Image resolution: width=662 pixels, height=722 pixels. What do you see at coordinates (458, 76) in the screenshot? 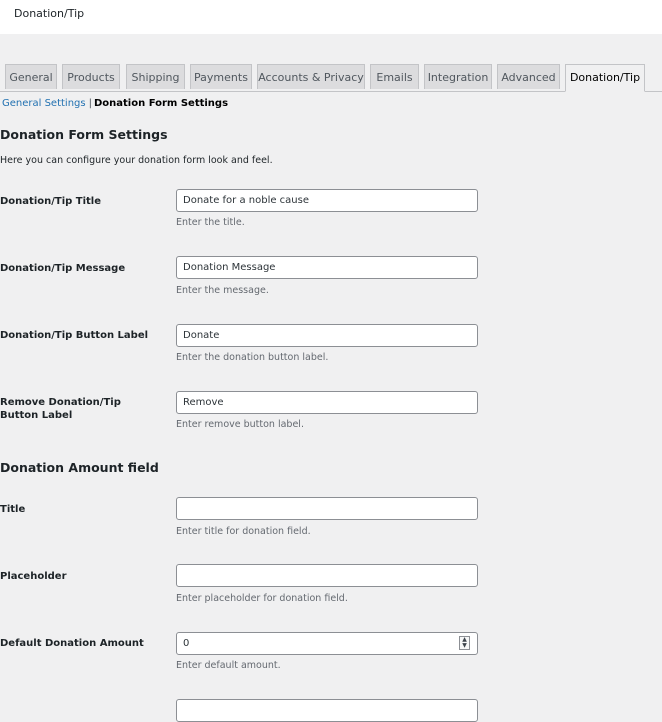
I see `tab-integration: Integration` at bounding box center [458, 76].